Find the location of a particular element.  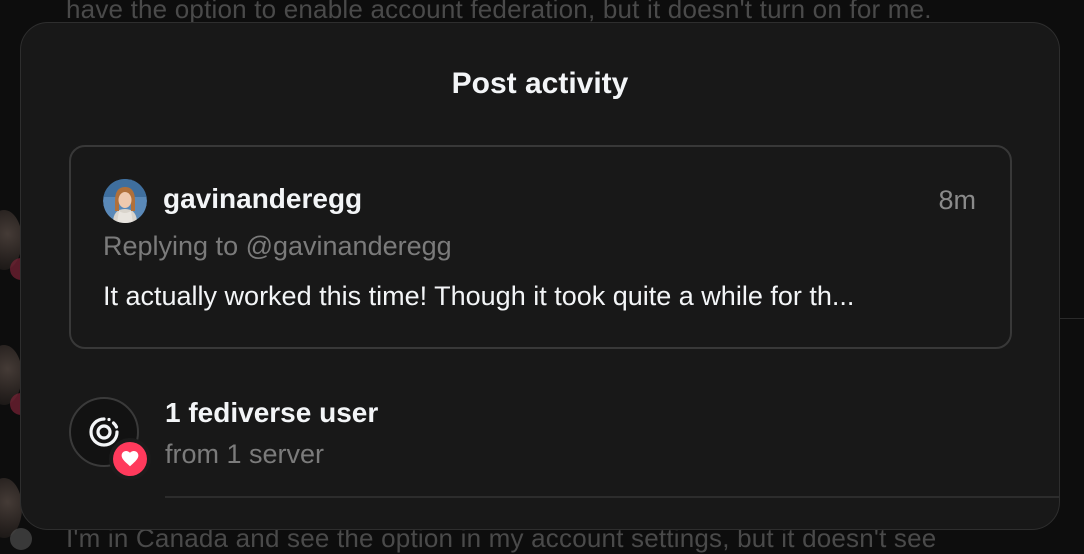

activity-subtitle: from 1 server is located at coordinates (245, 454).